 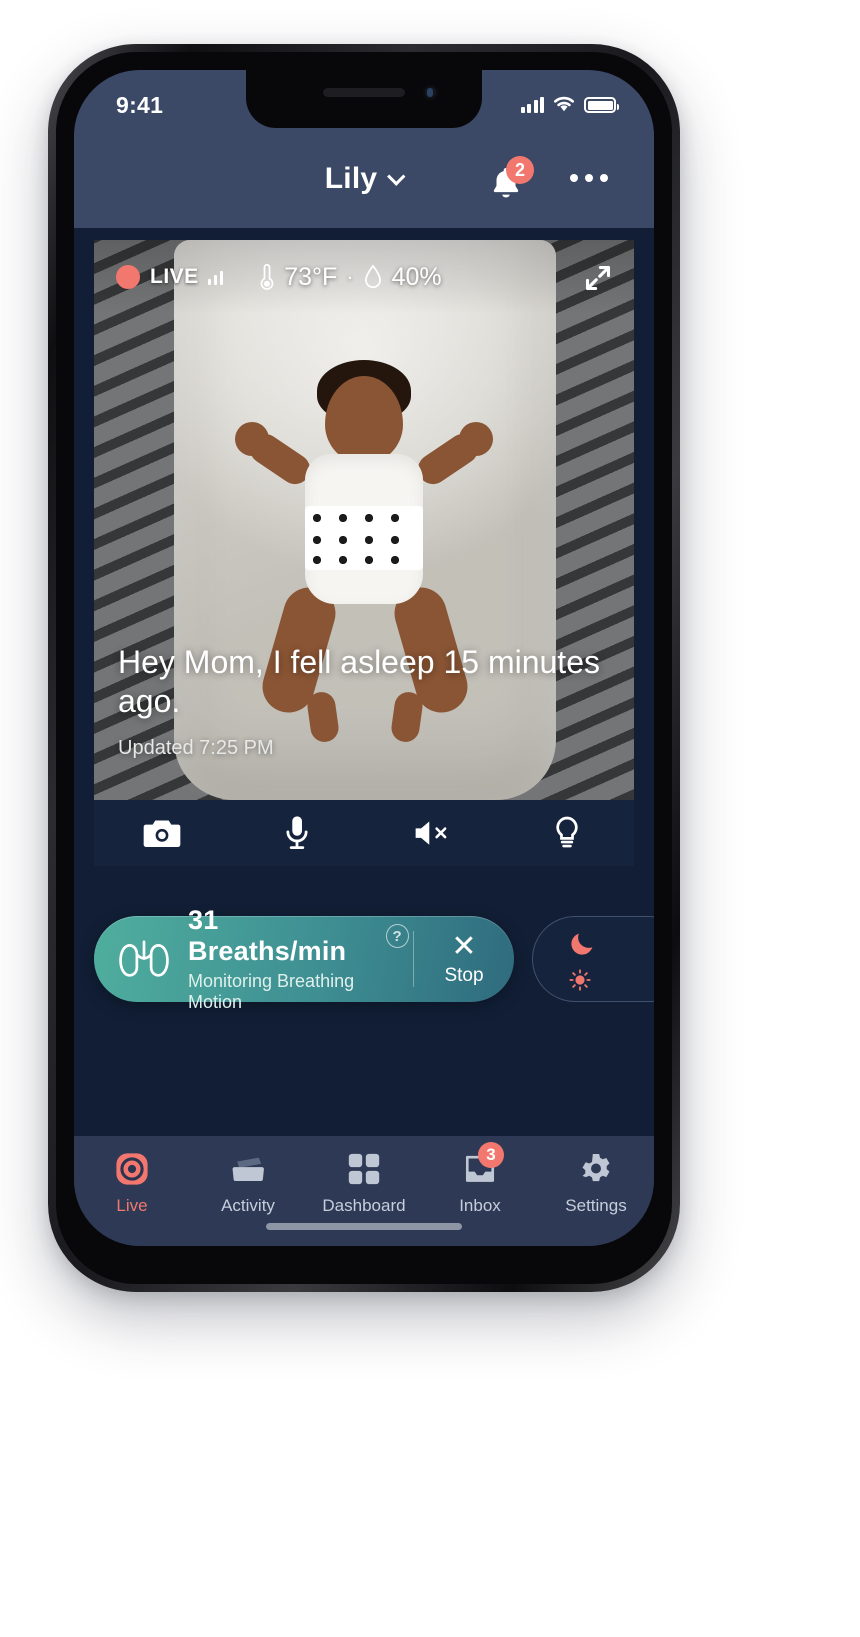 What do you see at coordinates (580, 980) in the screenshot?
I see `sun-icon` at bounding box center [580, 980].